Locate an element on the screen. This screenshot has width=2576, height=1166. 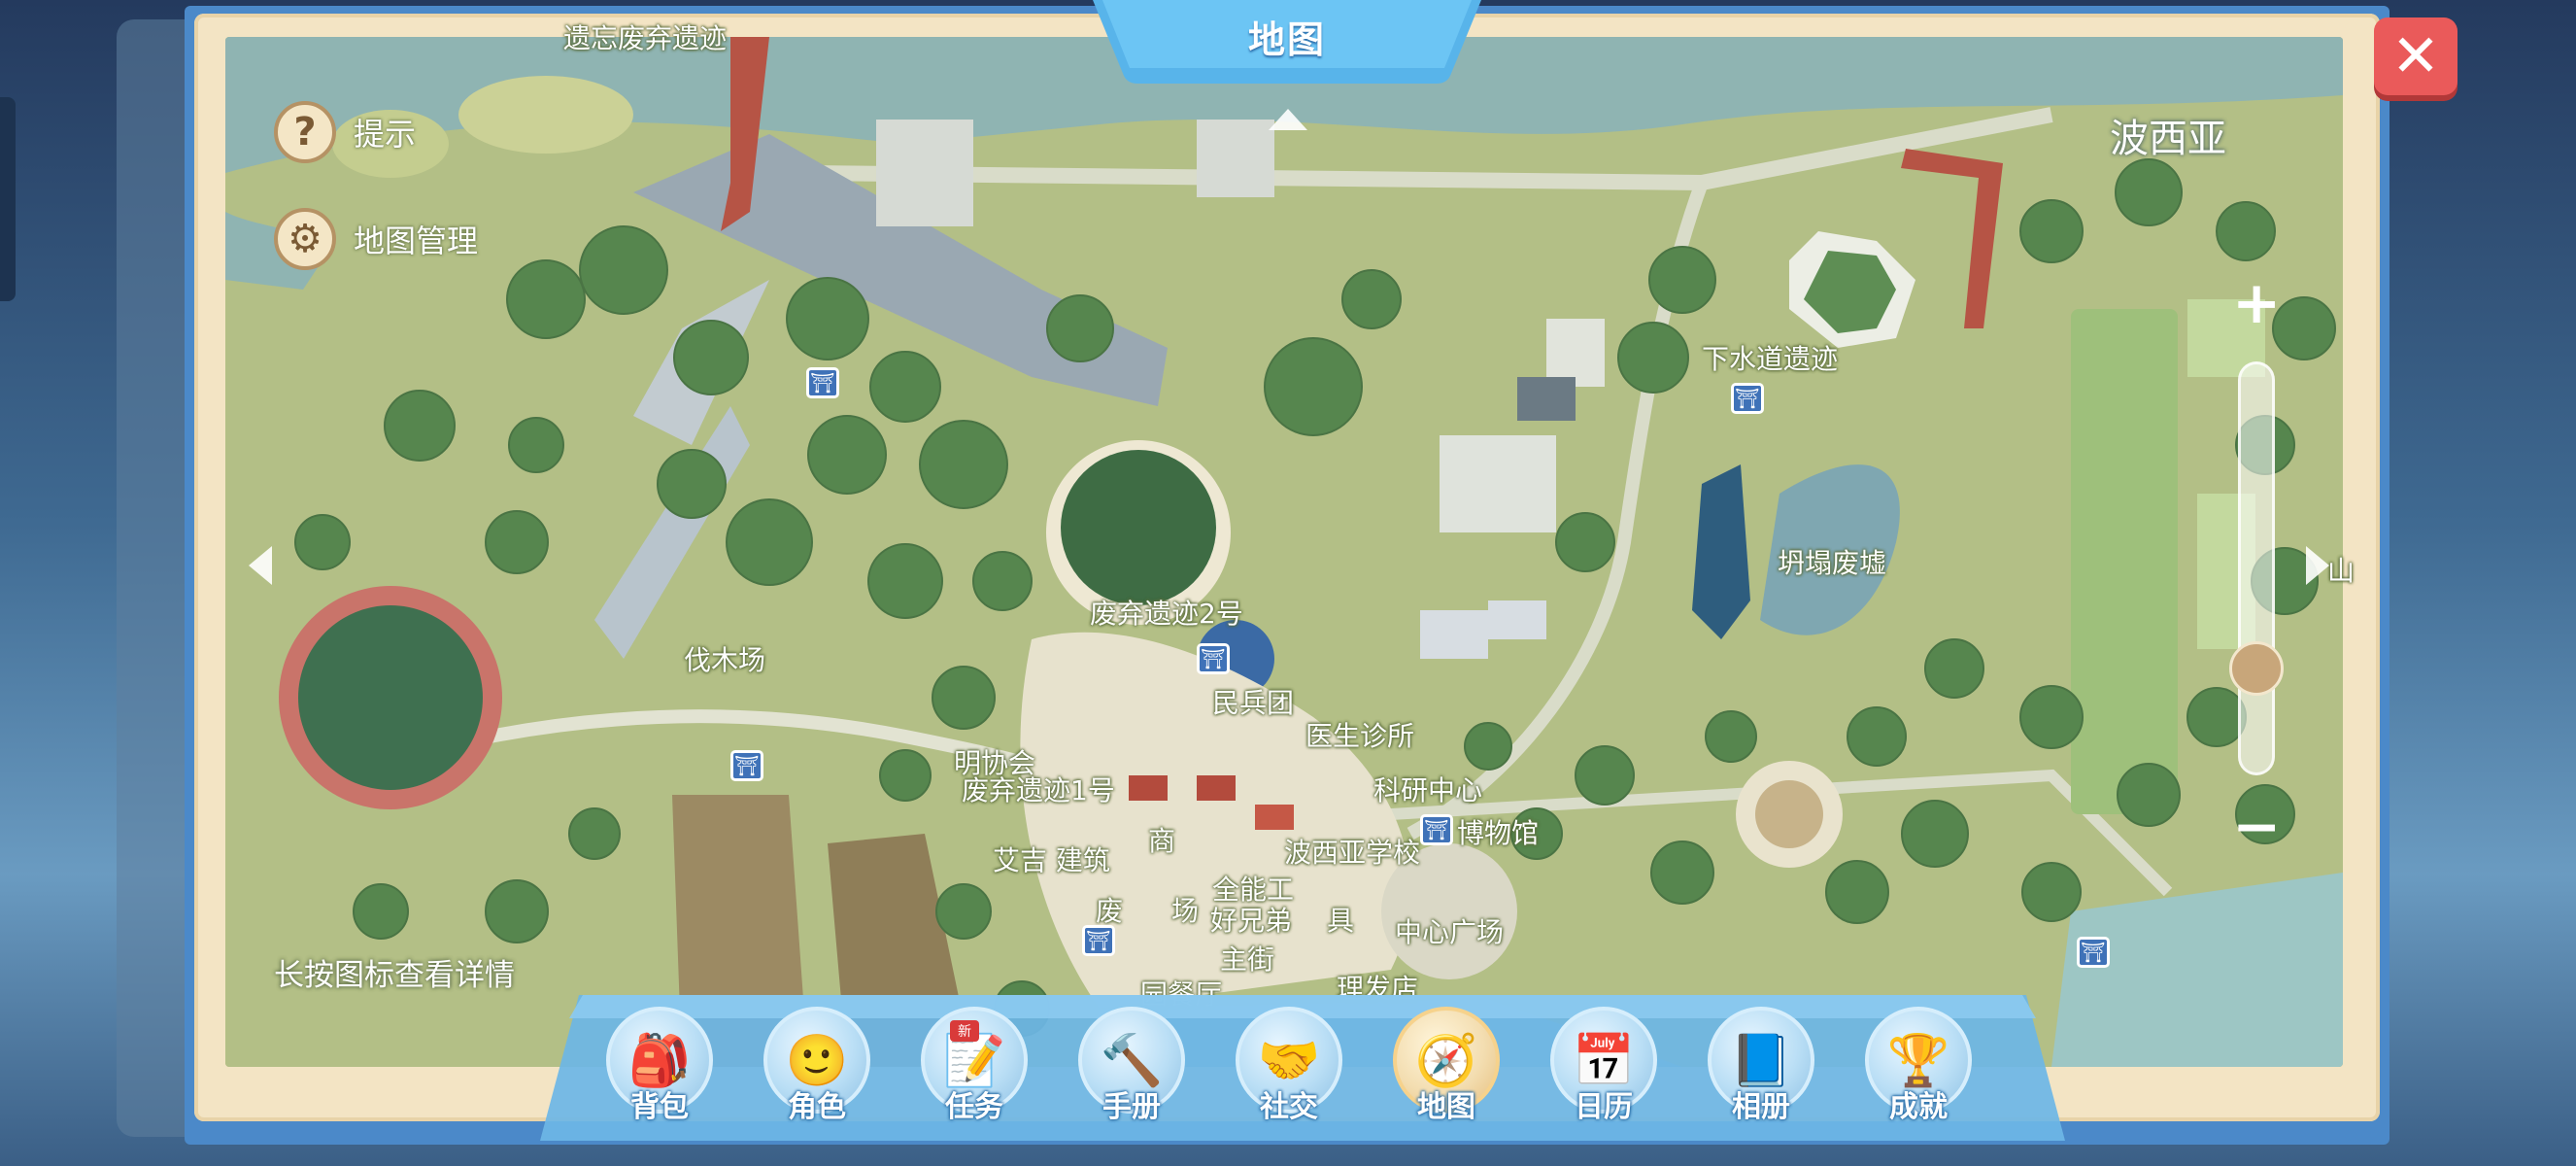
map-label-ruins-partial: 遗忘废弃遗迹 is located at coordinates (645, 38).